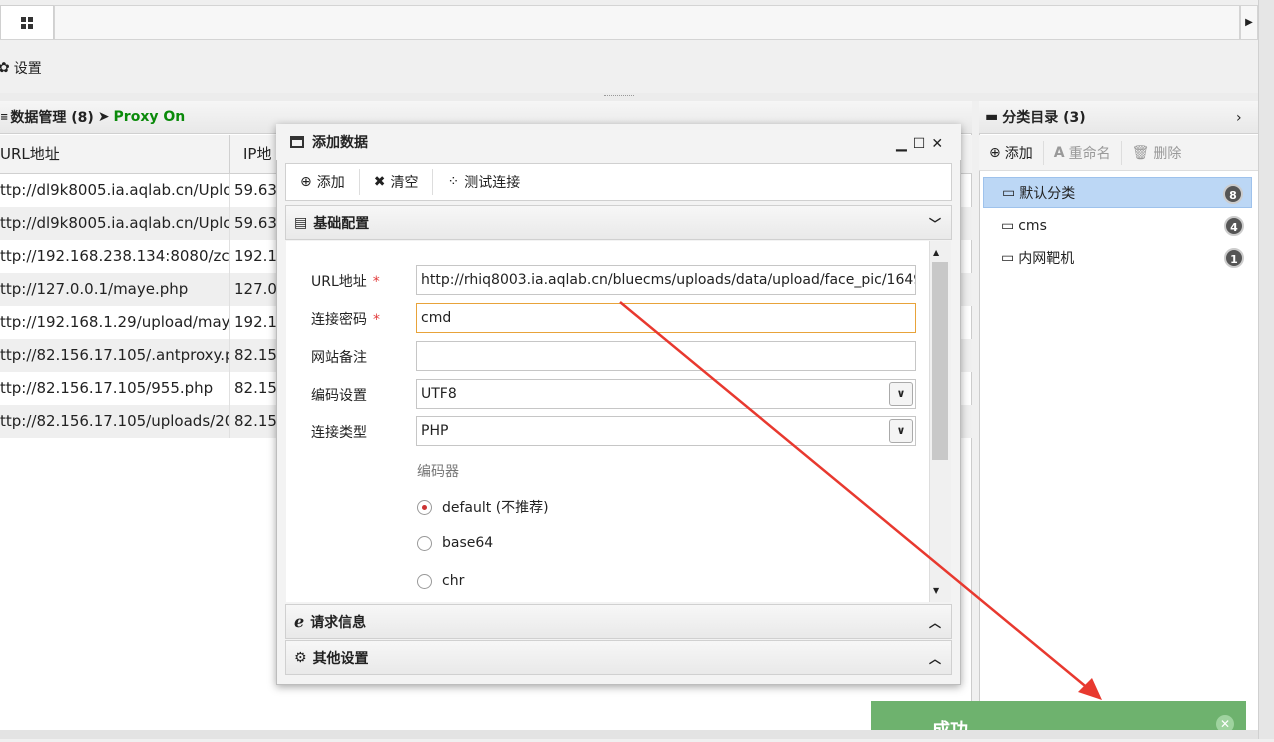 The image size is (1274, 742). Describe the element at coordinates (453, 581) in the screenshot. I see `encoder-option-label: chr` at that location.